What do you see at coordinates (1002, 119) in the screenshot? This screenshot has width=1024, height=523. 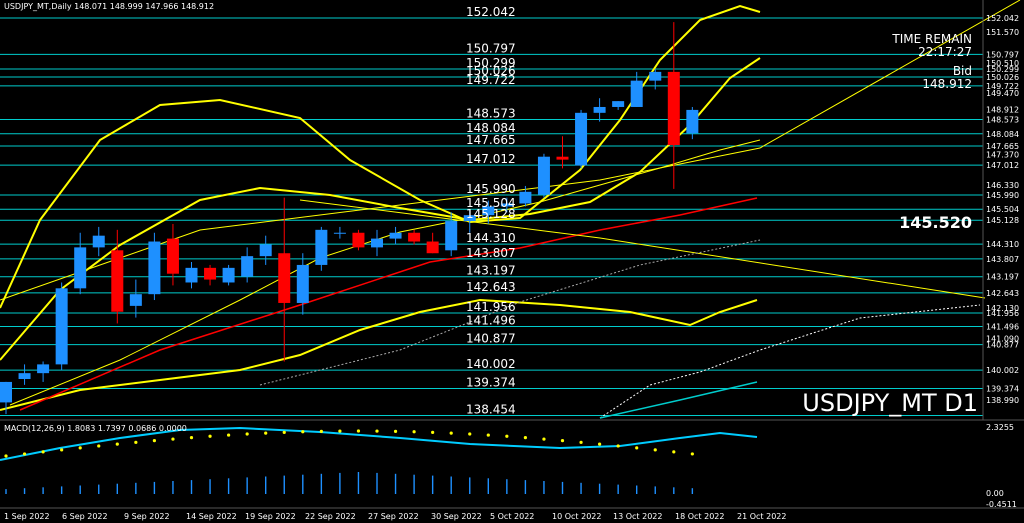 I see `price-tick-label: 148.573` at bounding box center [1002, 119].